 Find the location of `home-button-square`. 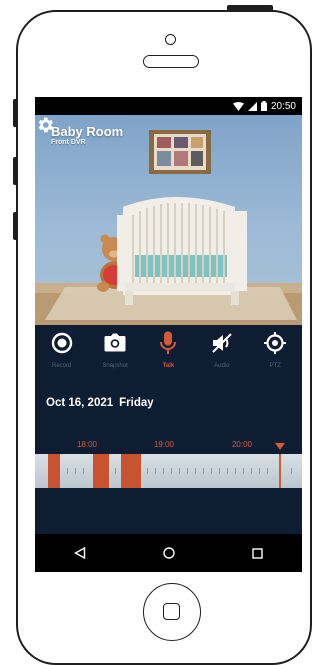

home-button-square is located at coordinates (171, 611).